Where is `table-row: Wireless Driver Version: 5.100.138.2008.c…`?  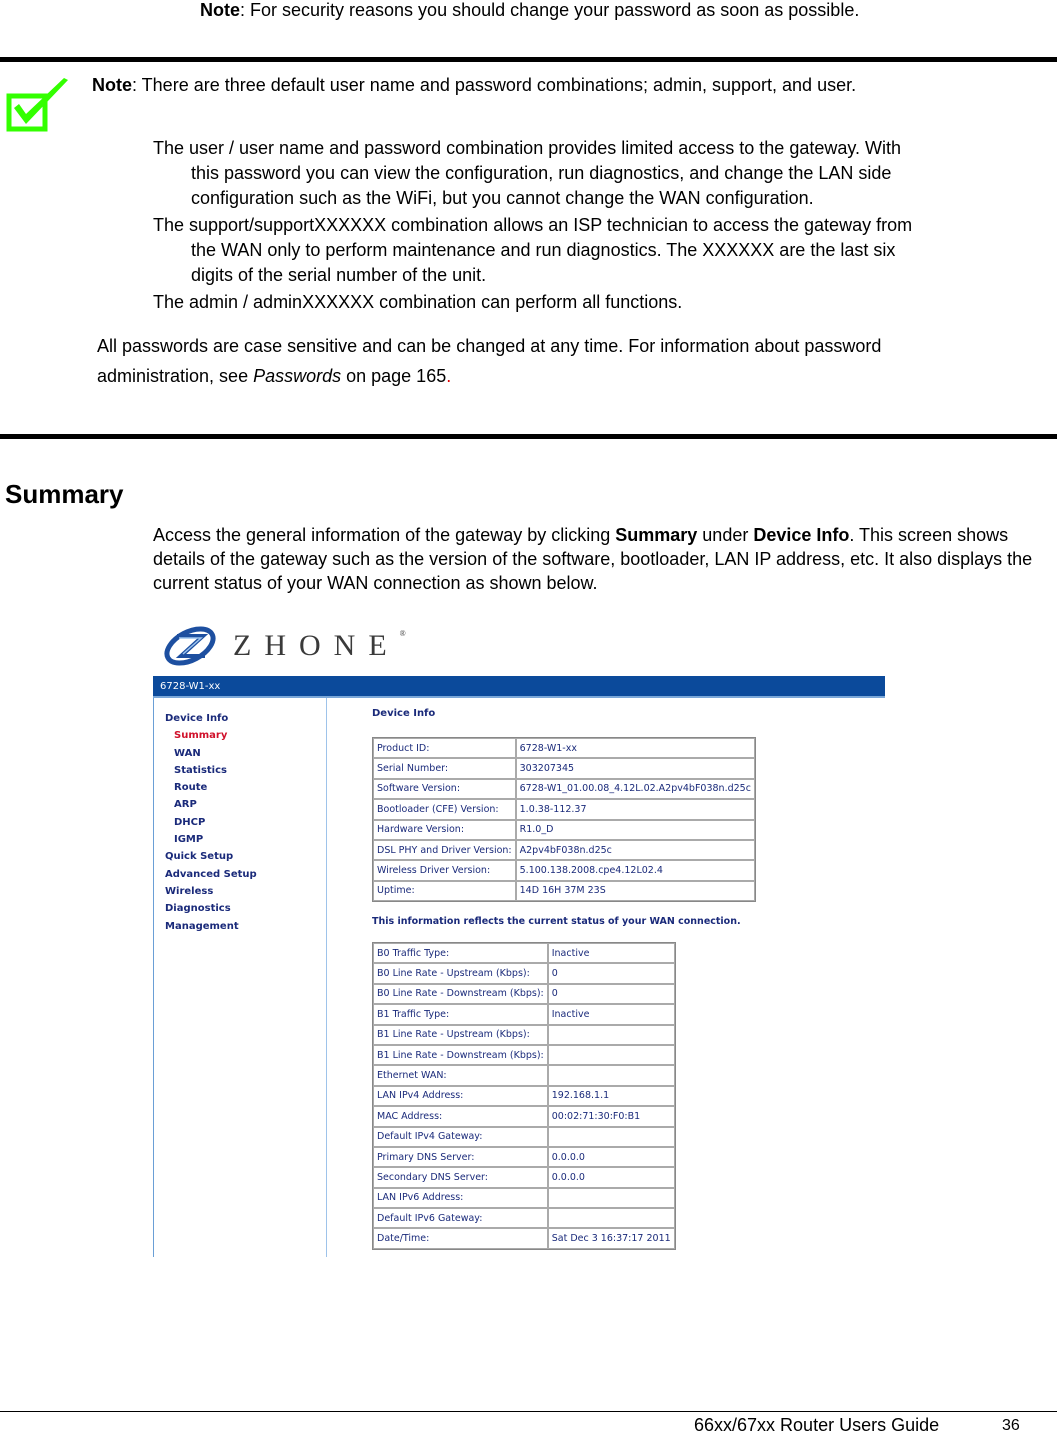
table-row: Wireless Driver Version: 5.100.138.2008.c… is located at coordinates (564, 870).